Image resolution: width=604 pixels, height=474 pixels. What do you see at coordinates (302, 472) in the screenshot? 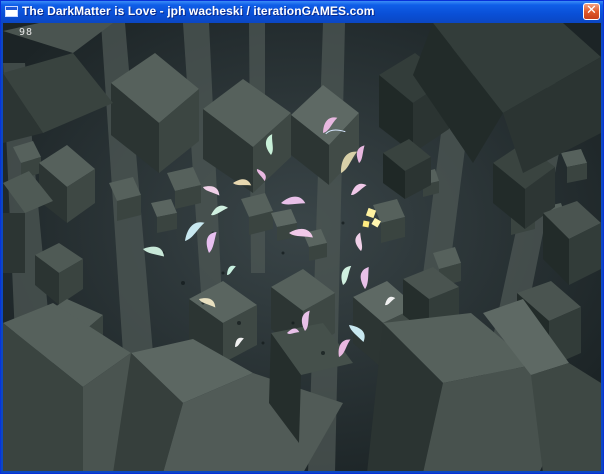
I see `window-frame-bottom` at bounding box center [302, 472].